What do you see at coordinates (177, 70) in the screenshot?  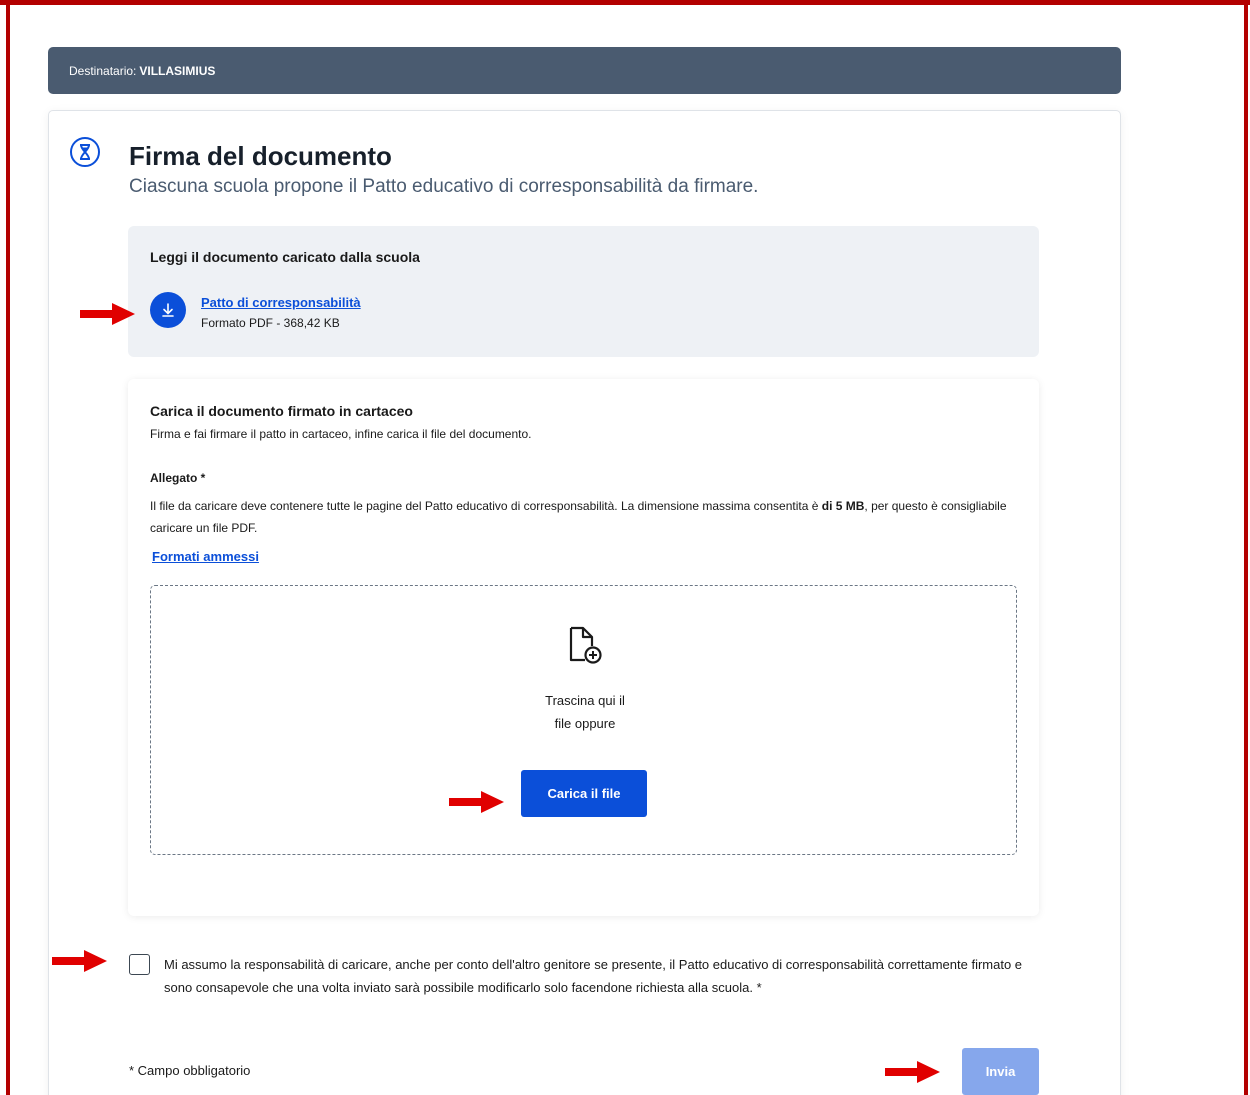 I see `recipient-value: VILLASIMIUS` at bounding box center [177, 70].